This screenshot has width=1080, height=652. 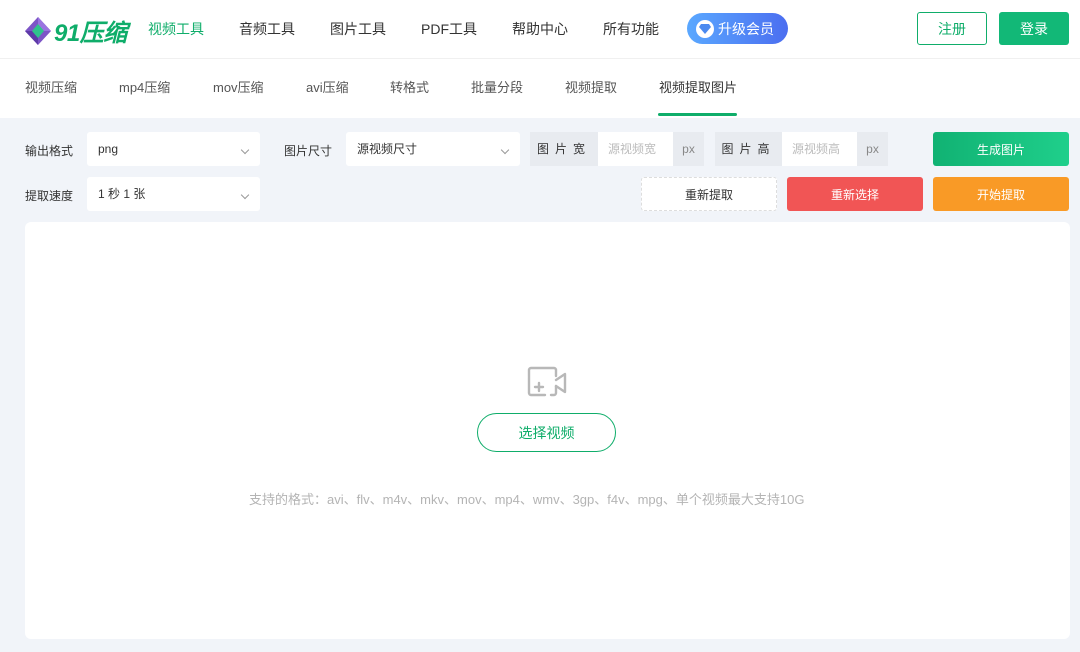 I want to click on logo-text: 91压缩, so click(x=90, y=33).